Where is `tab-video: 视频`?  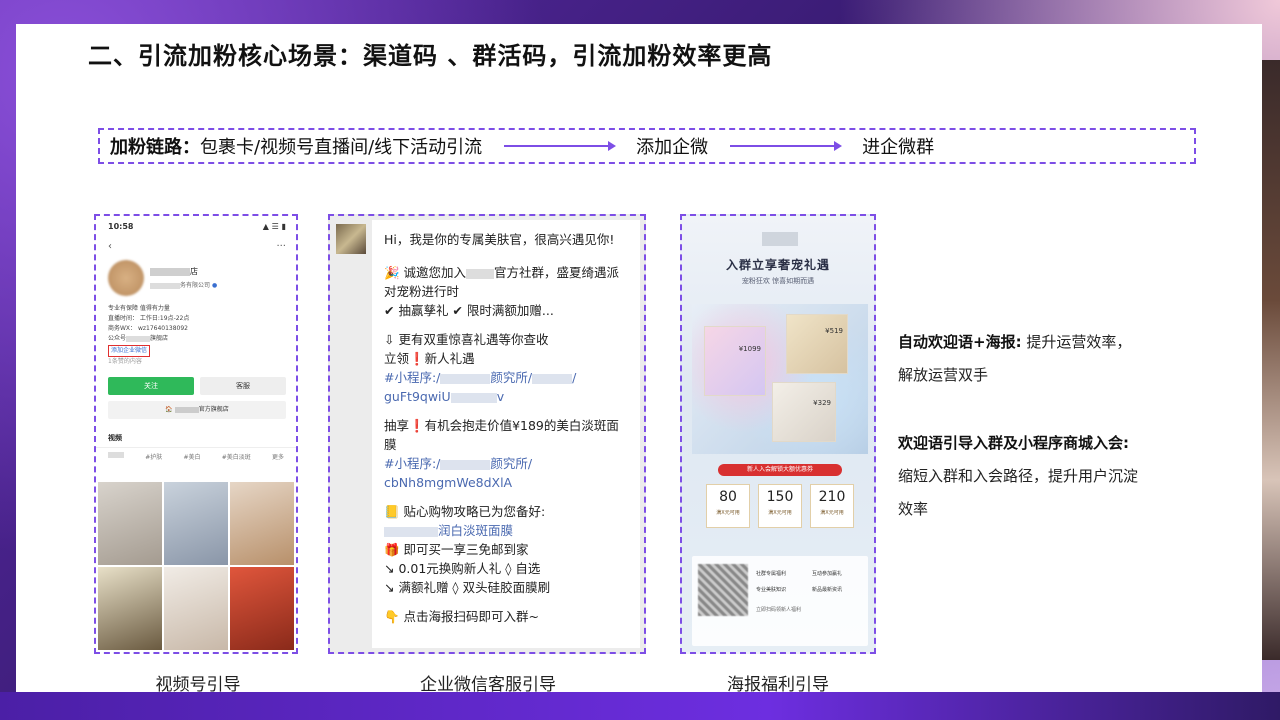
tab-video: 视频 is located at coordinates (196, 433).